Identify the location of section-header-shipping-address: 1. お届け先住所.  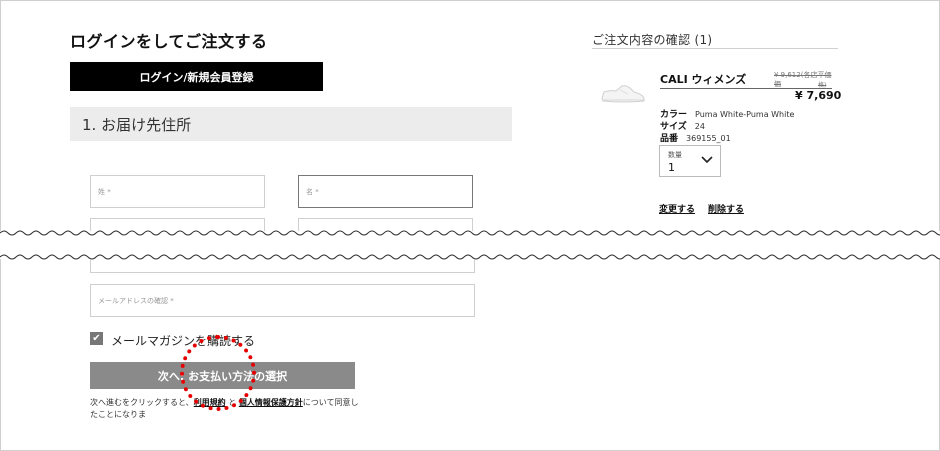
(291, 124).